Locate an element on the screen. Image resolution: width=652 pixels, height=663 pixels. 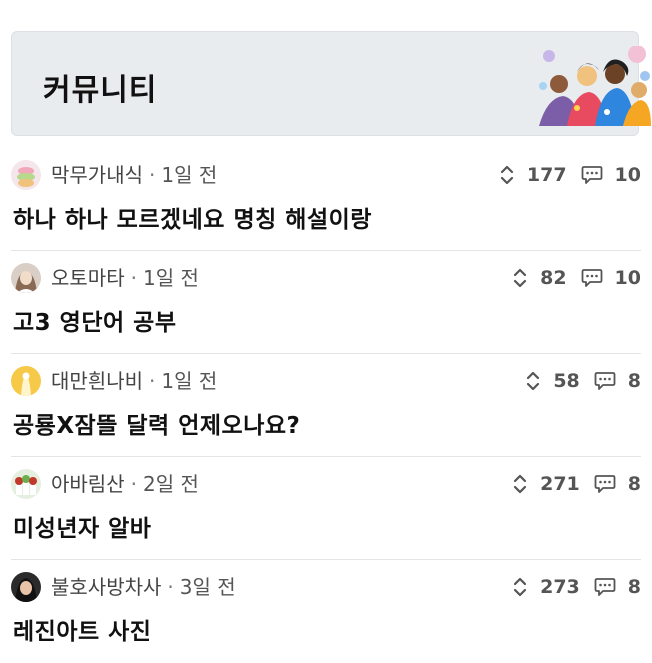
post-stats: 82 10 is located at coordinates (577, 278).